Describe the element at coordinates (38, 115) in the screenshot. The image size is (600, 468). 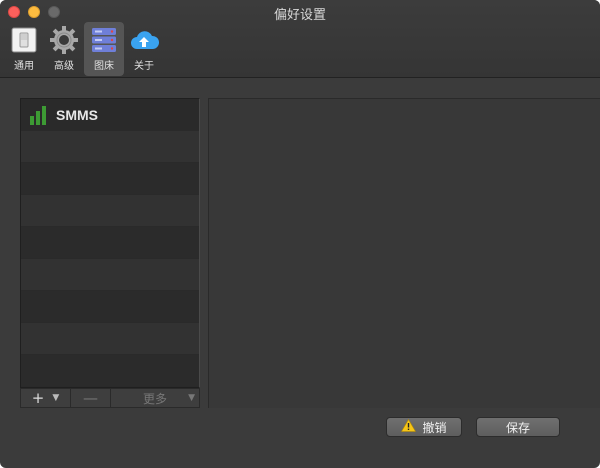
I see `signal-bars-icon` at that location.